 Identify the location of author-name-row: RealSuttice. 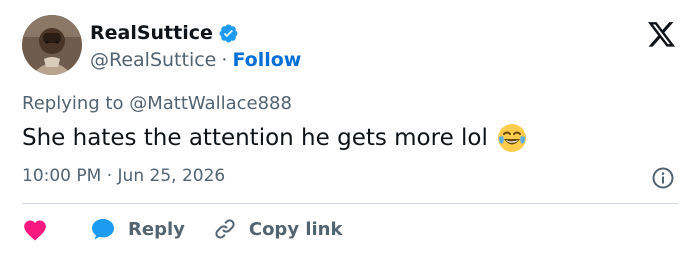
(164, 33).